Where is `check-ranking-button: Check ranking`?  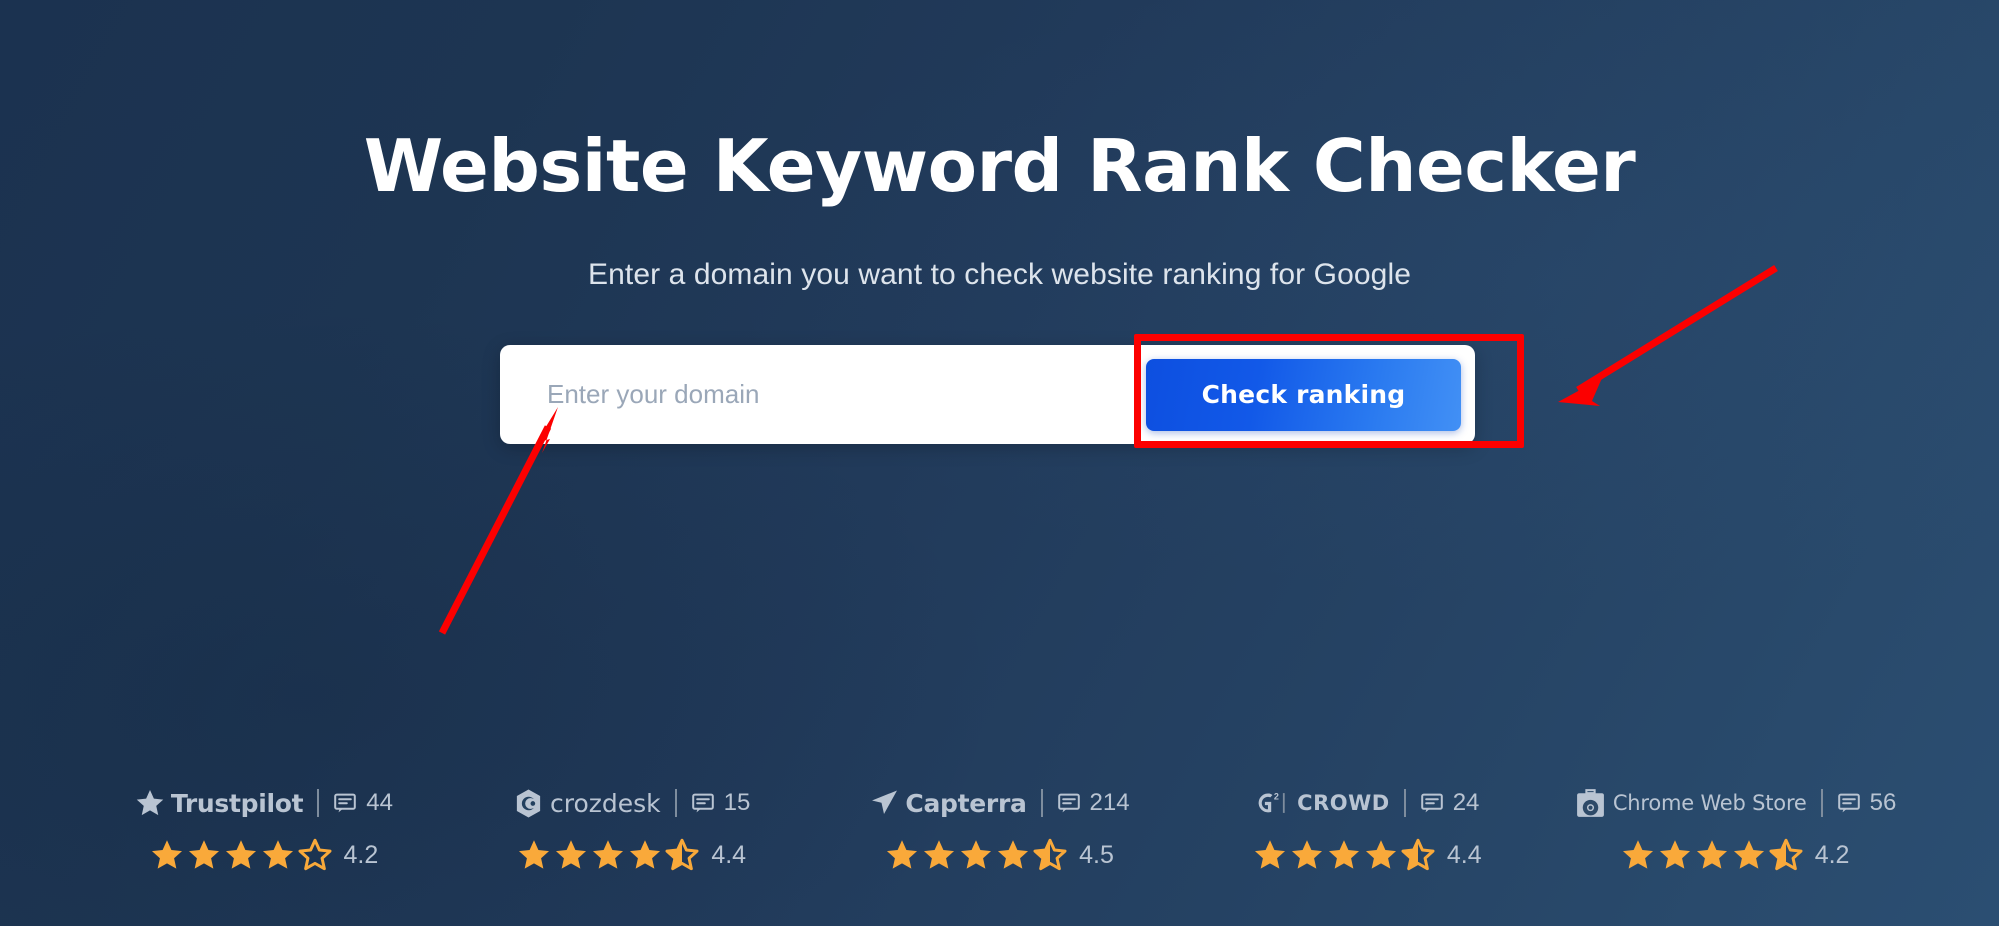
check-ranking-button: Check ranking is located at coordinates (1303, 394).